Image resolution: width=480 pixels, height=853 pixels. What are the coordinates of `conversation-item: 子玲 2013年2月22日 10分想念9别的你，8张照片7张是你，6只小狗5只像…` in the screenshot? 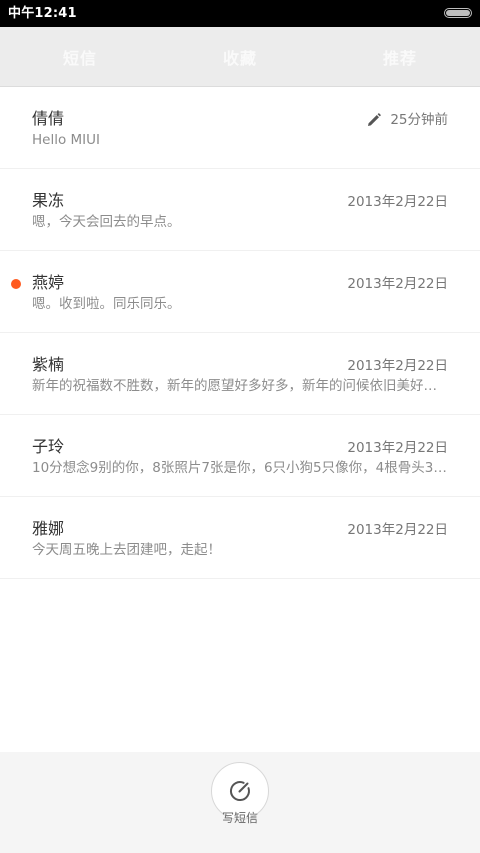 It's located at (240, 456).